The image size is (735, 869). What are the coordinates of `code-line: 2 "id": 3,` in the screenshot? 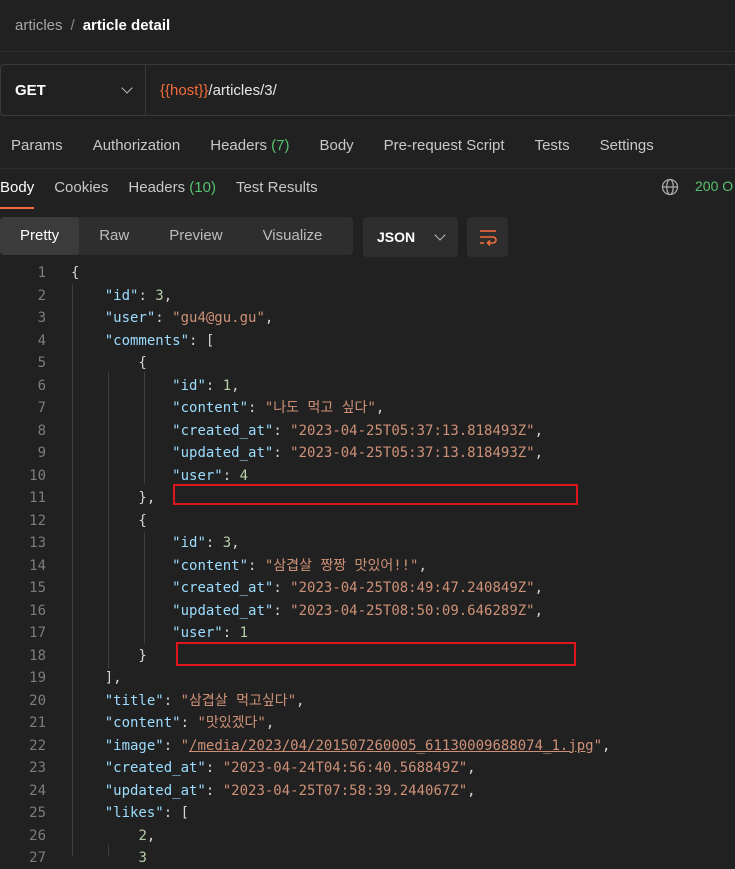 It's located at (367, 296).